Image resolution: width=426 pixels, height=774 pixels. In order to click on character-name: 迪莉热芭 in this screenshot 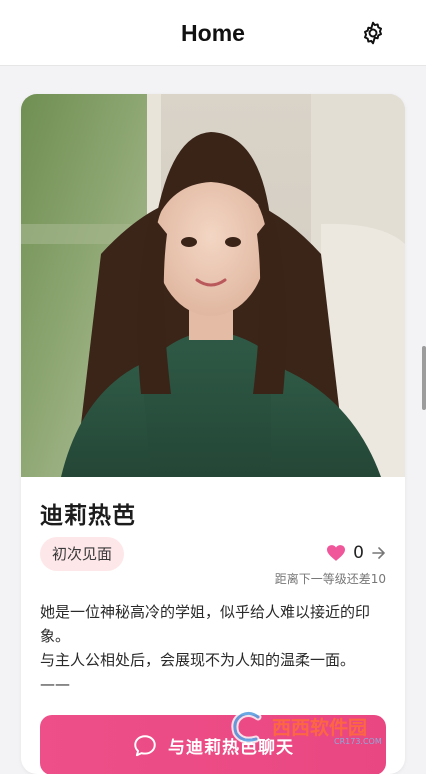, I will do `click(88, 516)`.